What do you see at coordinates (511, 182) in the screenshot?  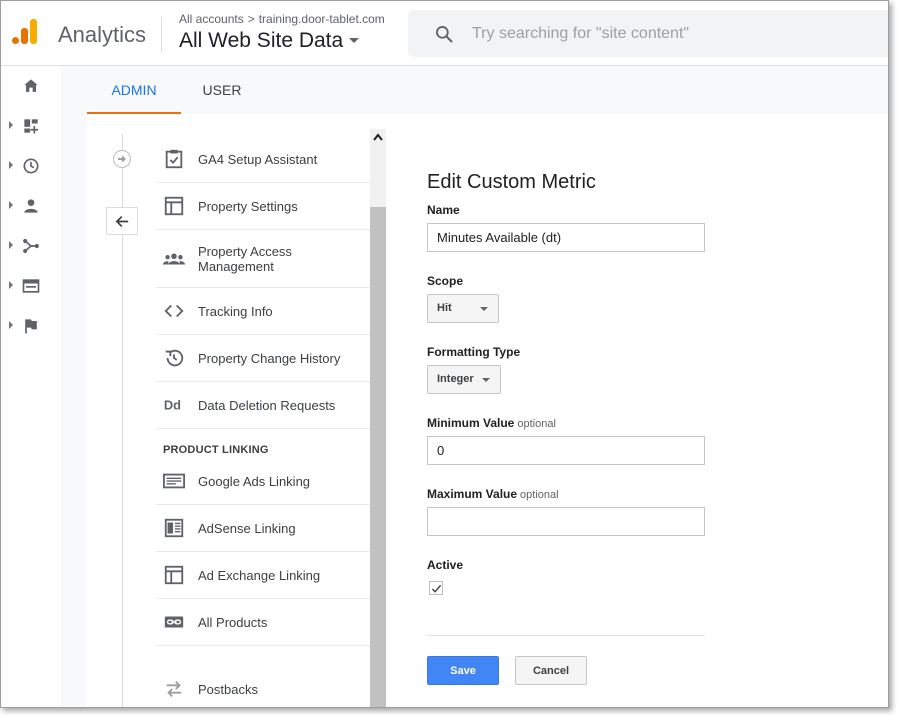 I see `page-title: Edit Custom Metric` at bounding box center [511, 182].